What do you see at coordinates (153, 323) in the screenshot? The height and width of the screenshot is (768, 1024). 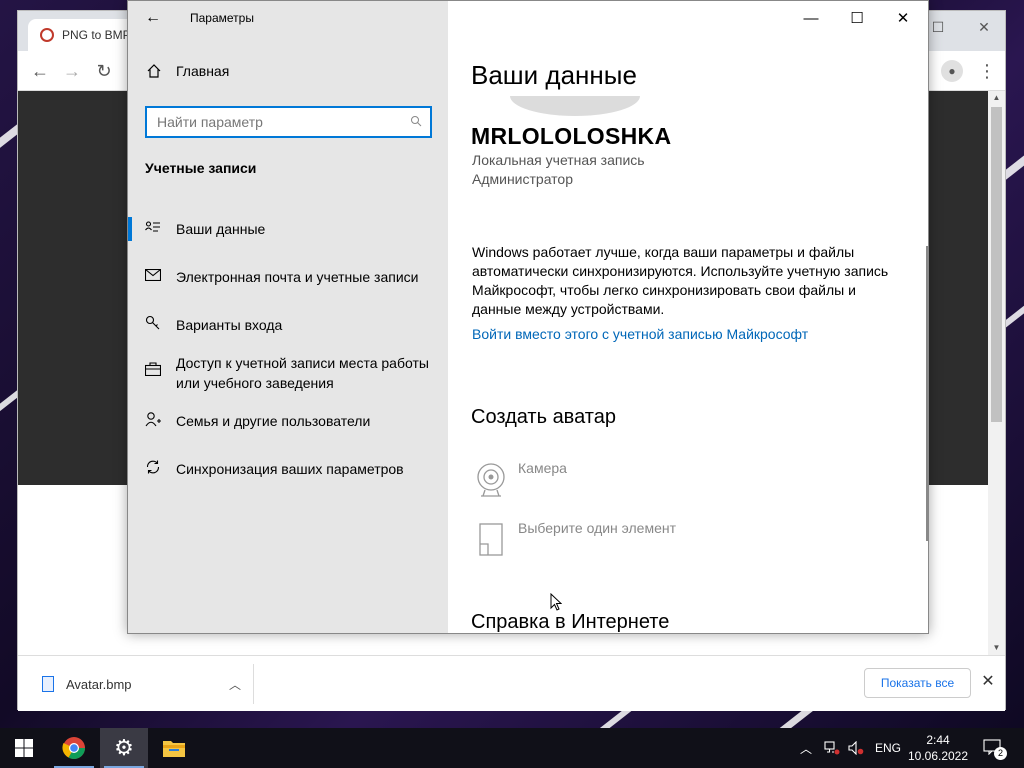 I see `key-icon` at bounding box center [153, 323].